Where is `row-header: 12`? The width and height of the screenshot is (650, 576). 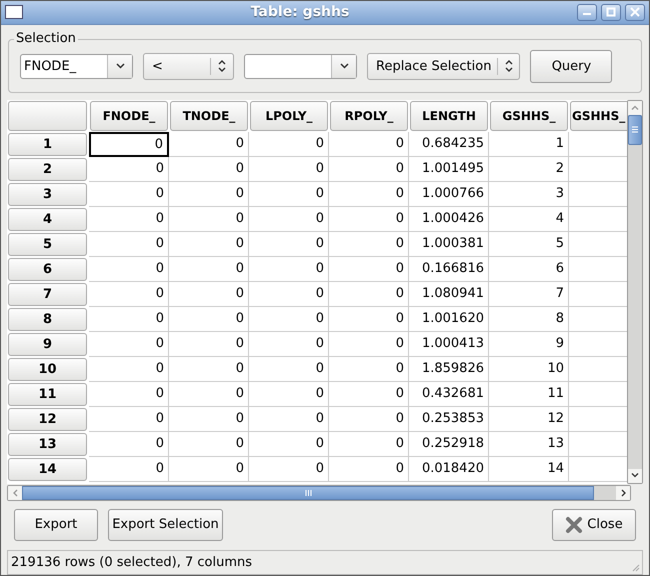
row-header: 12 is located at coordinates (47, 419).